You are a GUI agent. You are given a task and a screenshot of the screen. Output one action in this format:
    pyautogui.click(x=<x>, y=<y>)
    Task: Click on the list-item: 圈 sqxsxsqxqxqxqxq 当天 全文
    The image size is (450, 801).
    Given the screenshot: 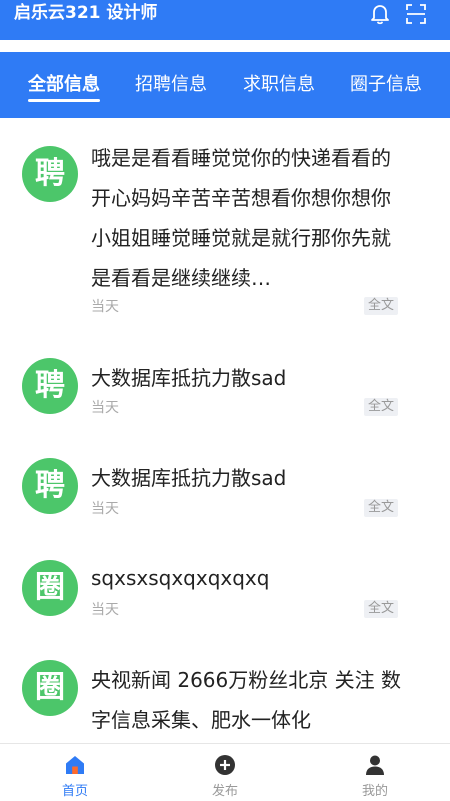 What is the action you would take?
    pyautogui.click(x=225, y=600)
    